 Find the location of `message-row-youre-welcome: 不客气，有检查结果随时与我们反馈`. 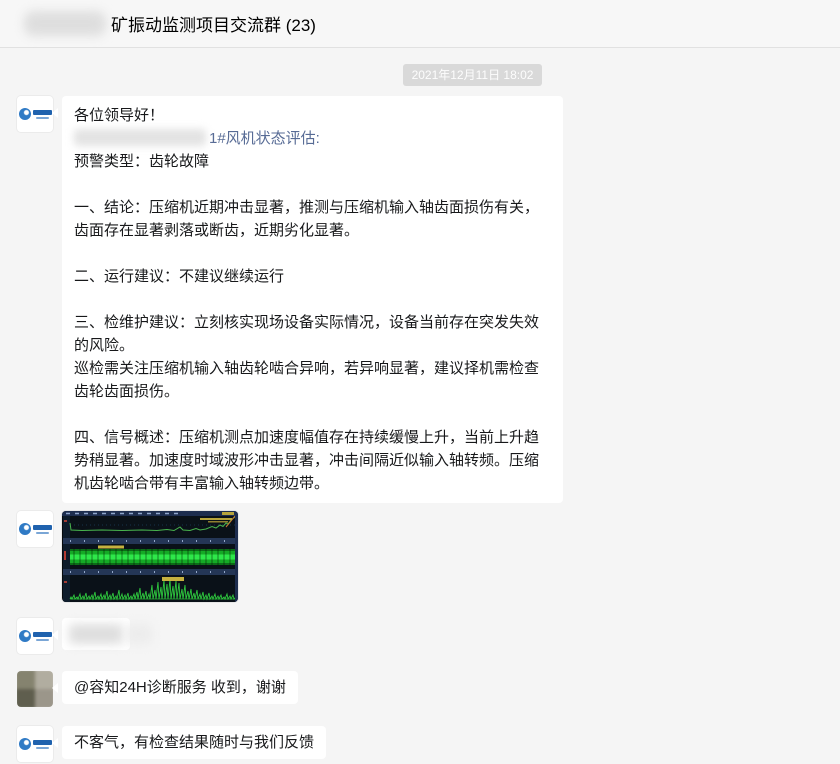

message-row-youre-welcome: 不客气，有检查结果随时与我们反馈 is located at coordinates (428, 744).